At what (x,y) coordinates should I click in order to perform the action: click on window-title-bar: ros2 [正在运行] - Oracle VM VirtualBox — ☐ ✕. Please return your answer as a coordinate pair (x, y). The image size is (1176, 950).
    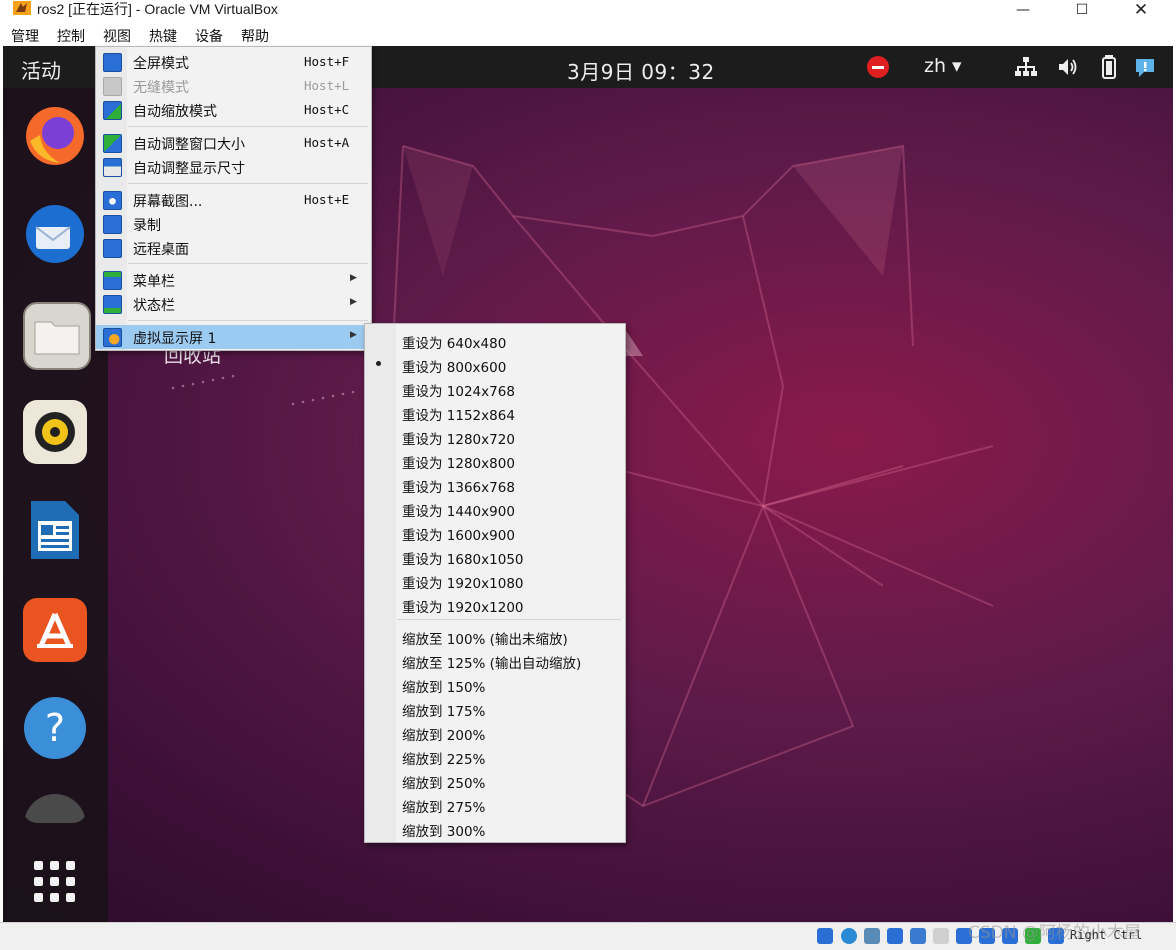
    Looking at the image, I should click on (588, 11).